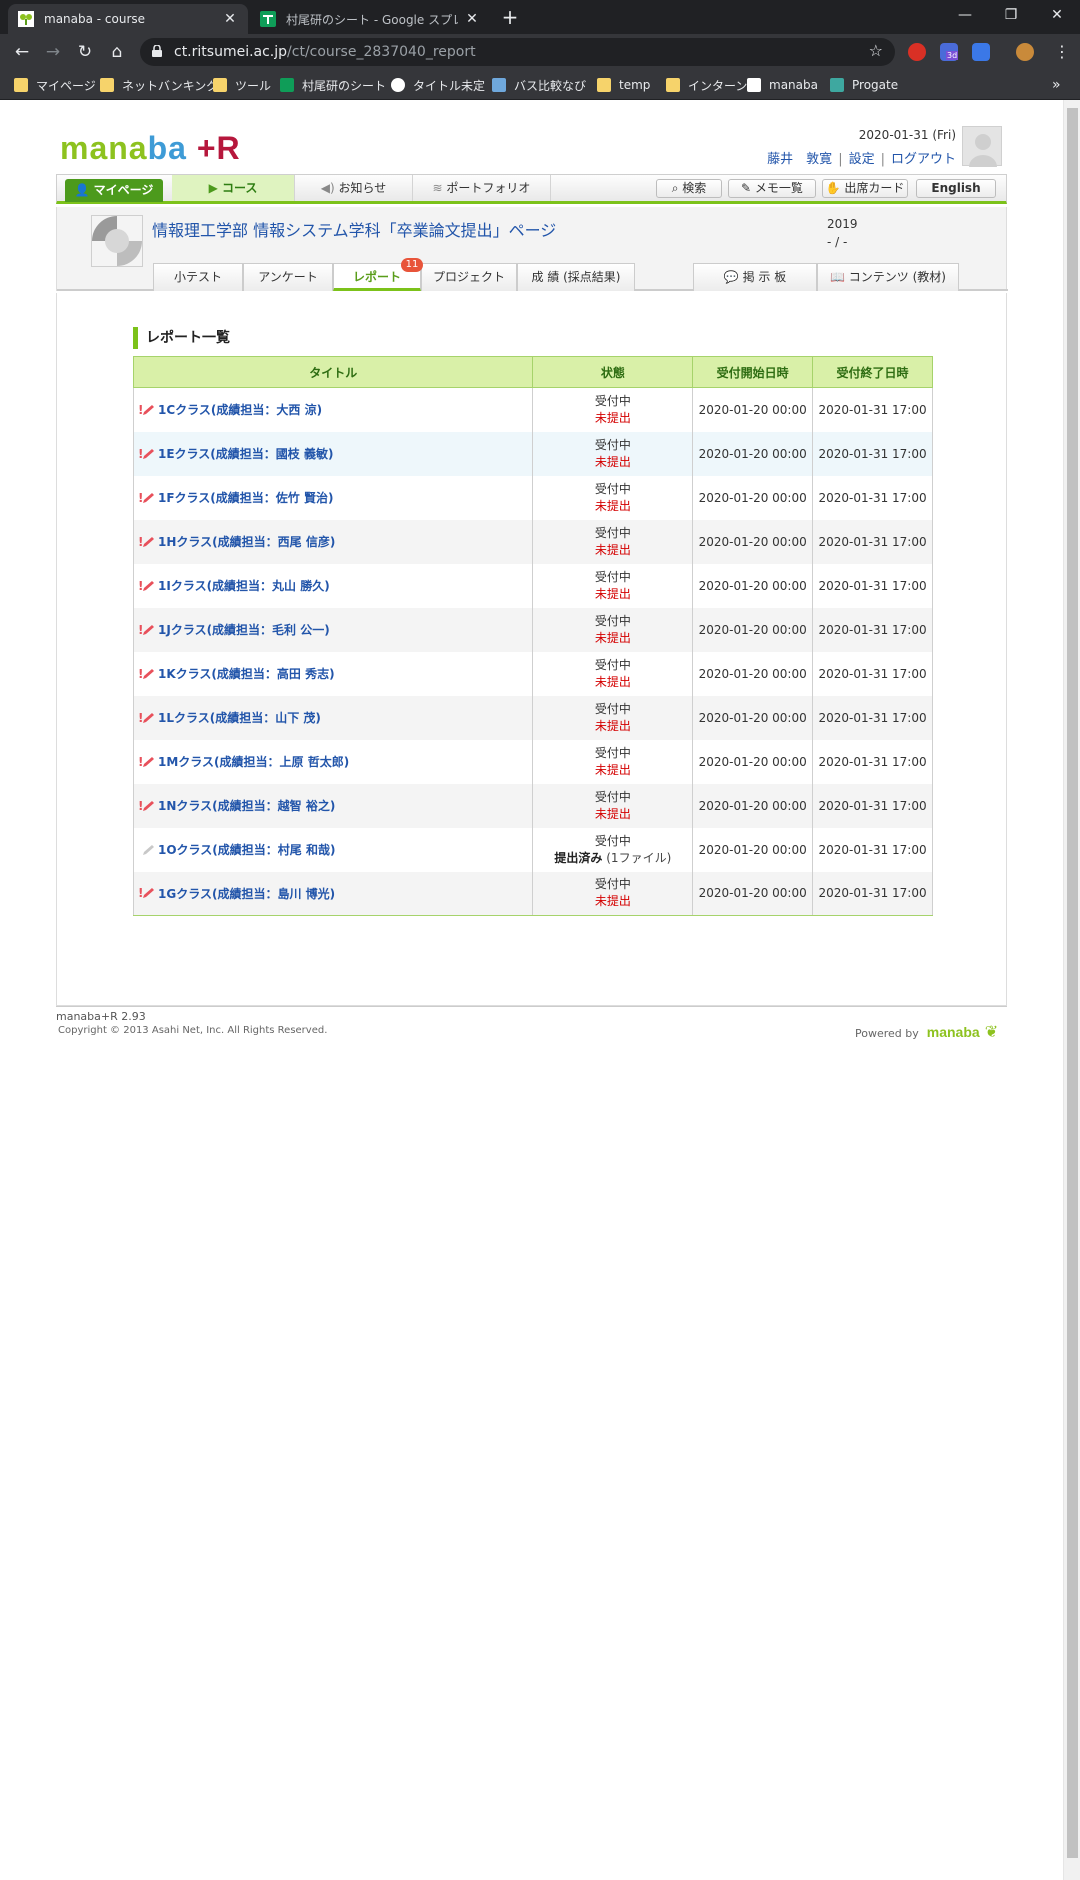 The image size is (1080, 1880). Describe the element at coordinates (333, 85) in the screenshot. I see `bookmark-sheet: 村尾研のシート` at that location.